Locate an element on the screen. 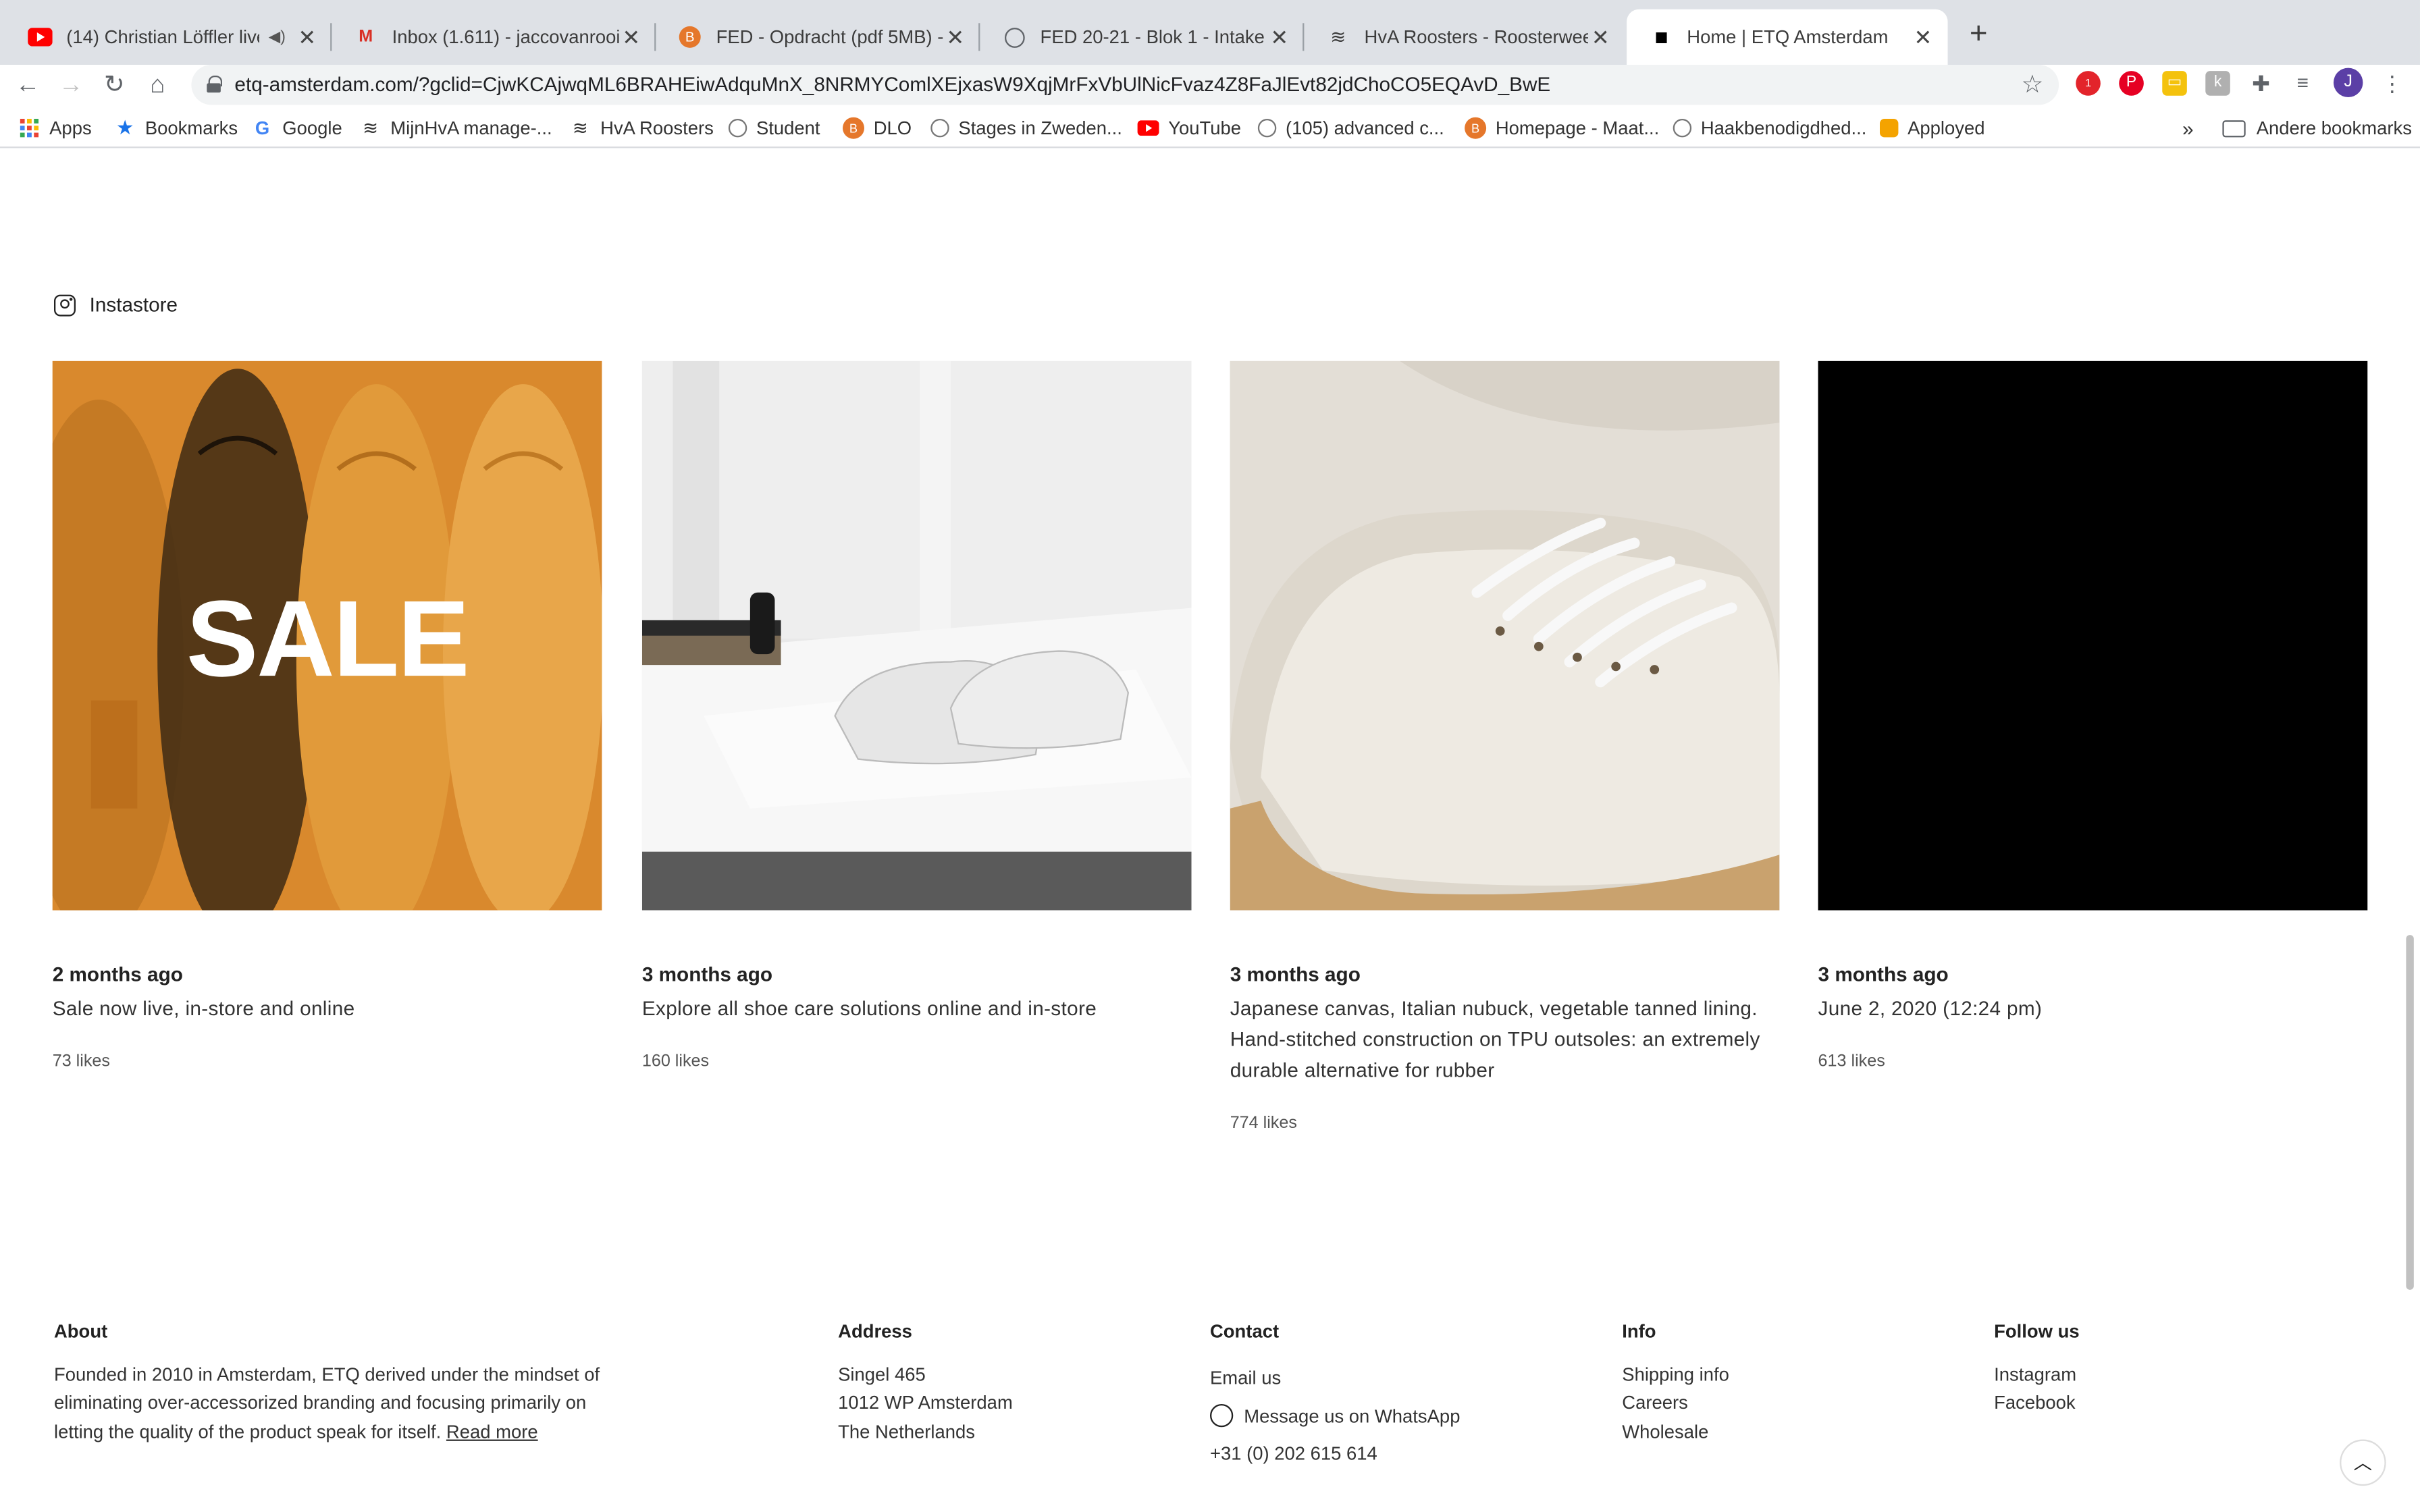 This screenshot has width=2420, height=1512. tab-gmail: M Inbox (1.611) - jaccovanrooijen ✕ is located at coordinates (494, 37).